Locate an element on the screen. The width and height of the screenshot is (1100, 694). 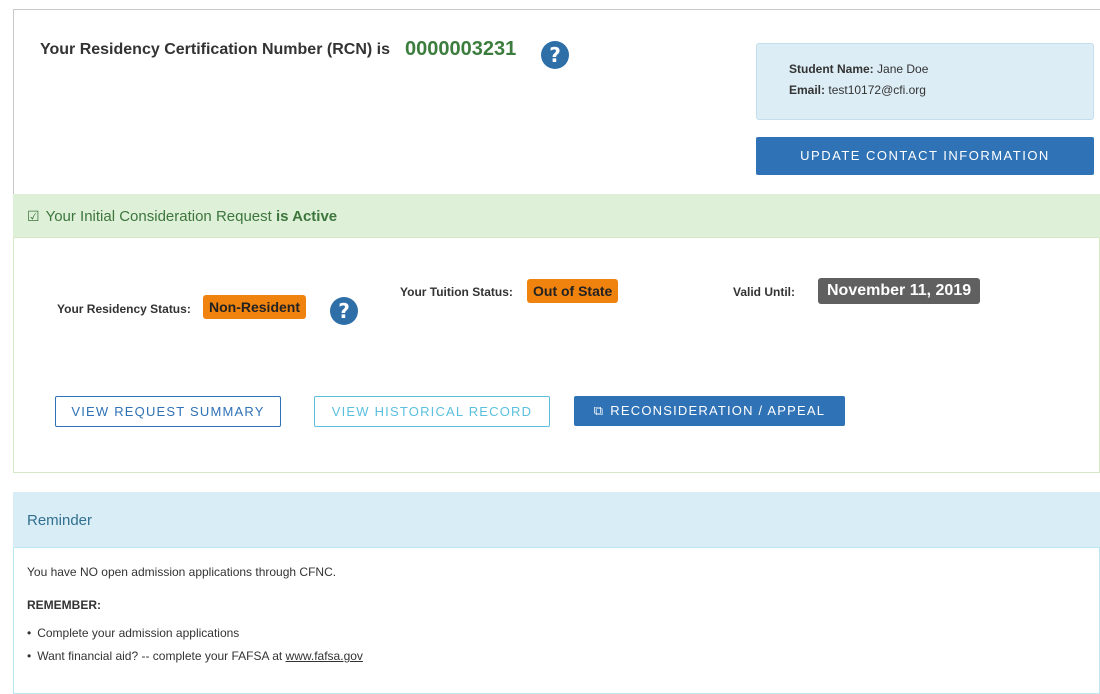
residency-status-badge: Non-Resident is located at coordinates (254, 307).